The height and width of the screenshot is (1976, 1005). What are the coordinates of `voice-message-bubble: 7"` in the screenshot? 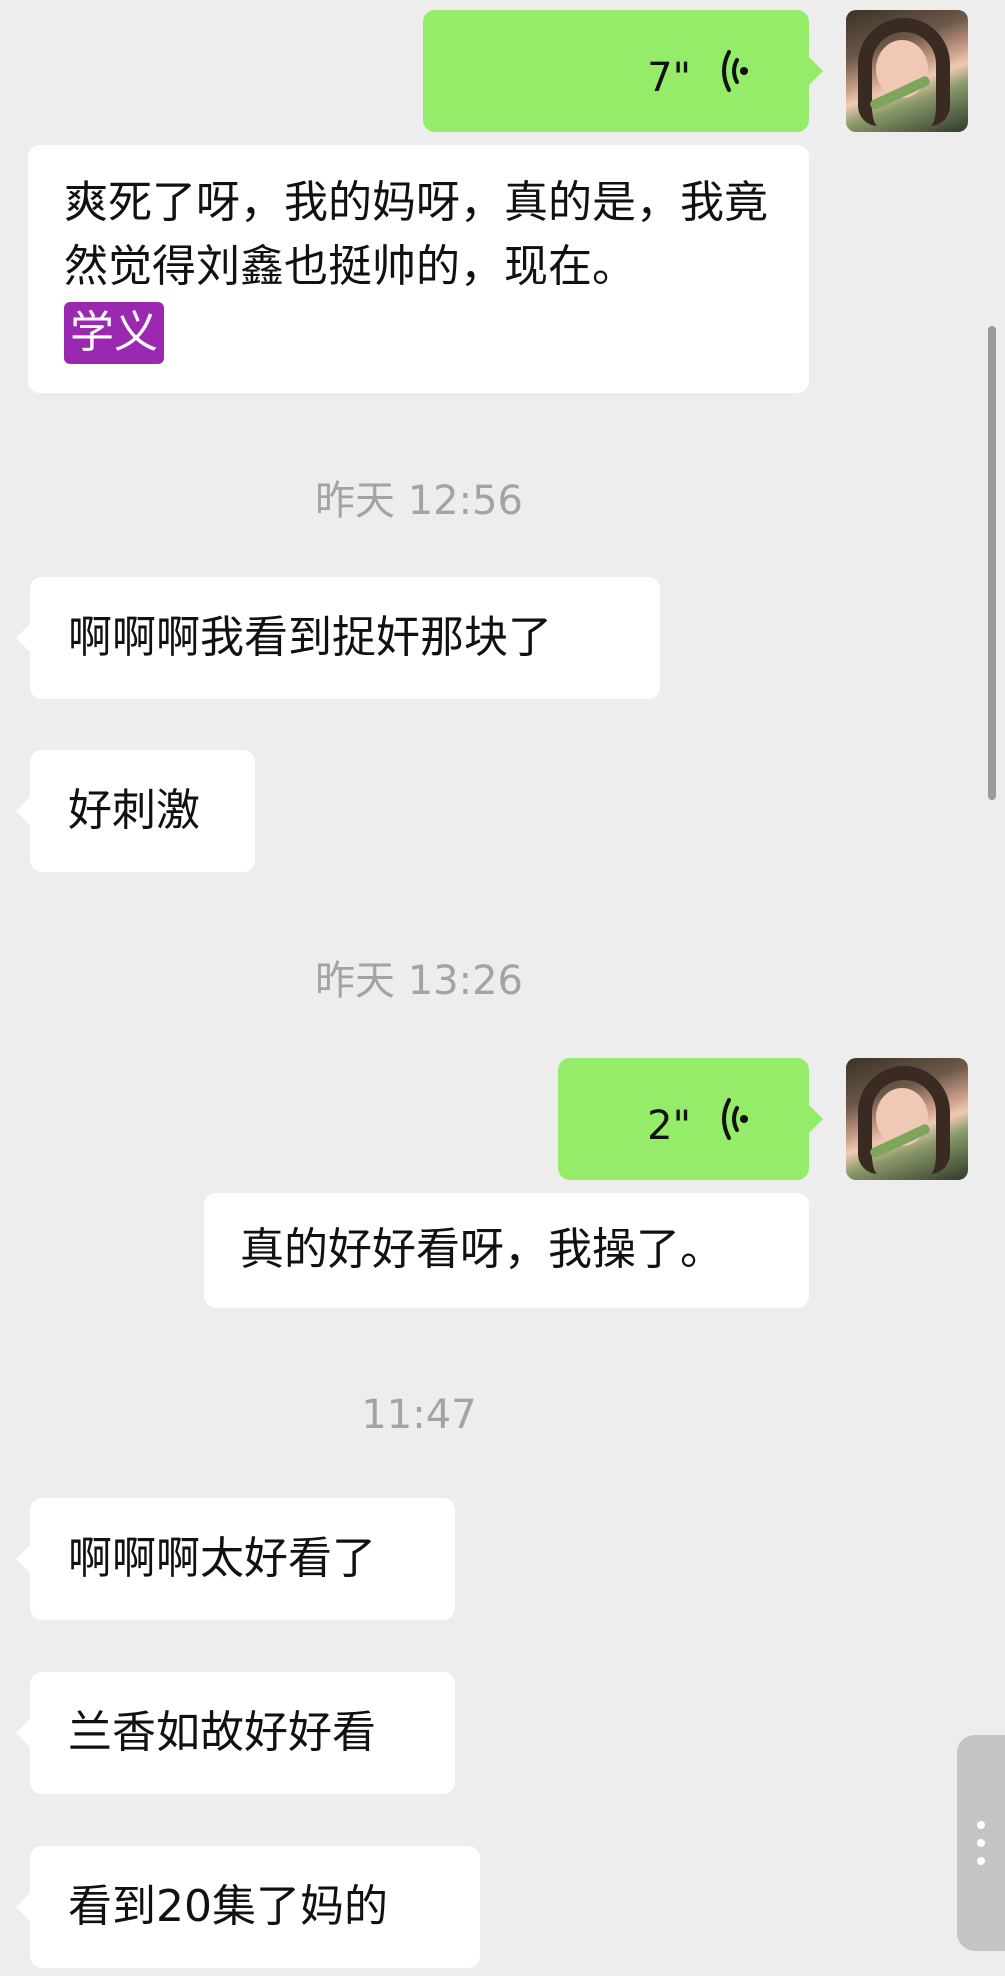 It's located at (623, 71).